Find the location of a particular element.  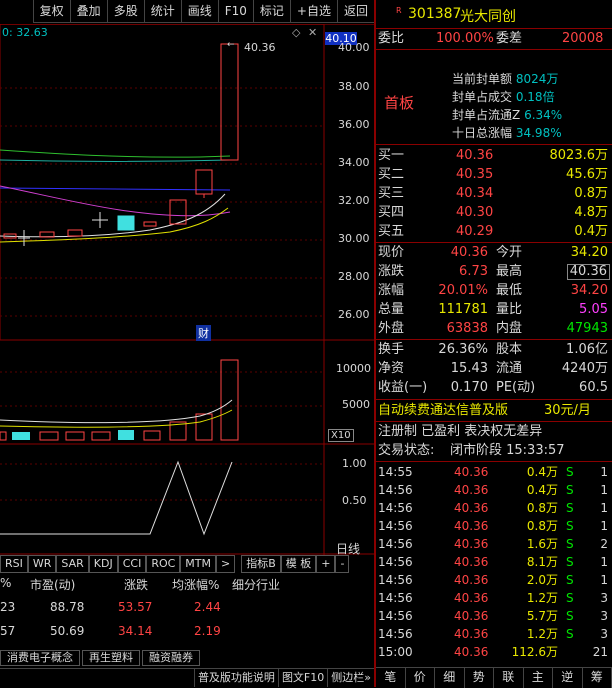

stat-value: 15.43 is located at coordinates (469, 369).